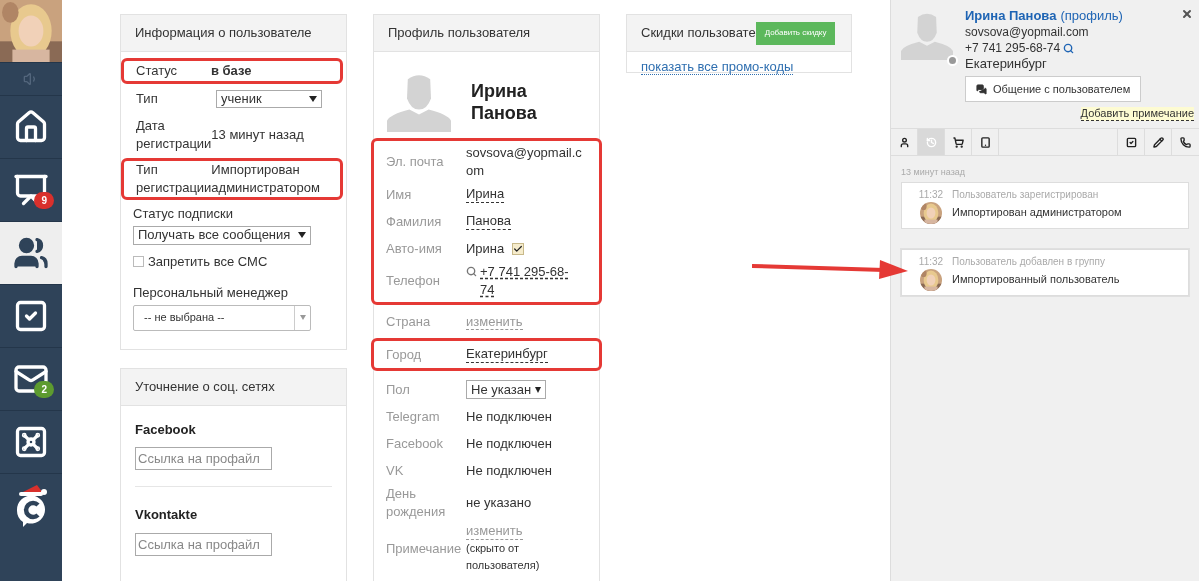 The image size is (1199, 581). I want to click on field-label: Тип, so click(147, 99).